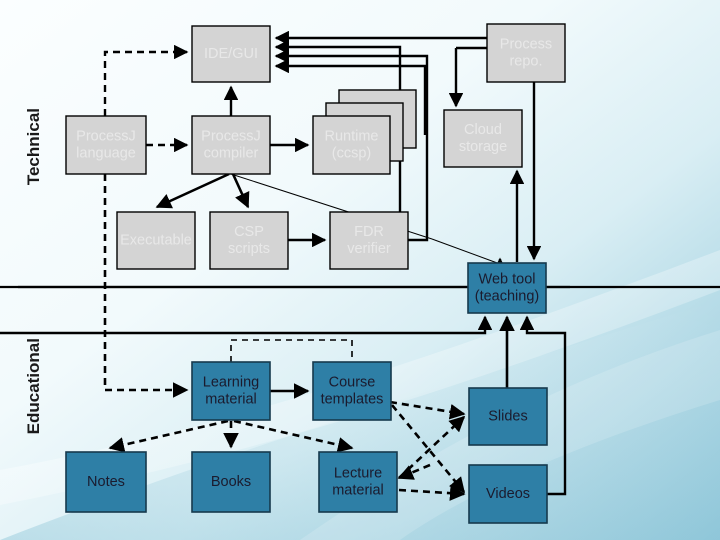 The height and width of the screenshot is (540, 720). I want to click on node-books-label: Books, so click(231, 482).